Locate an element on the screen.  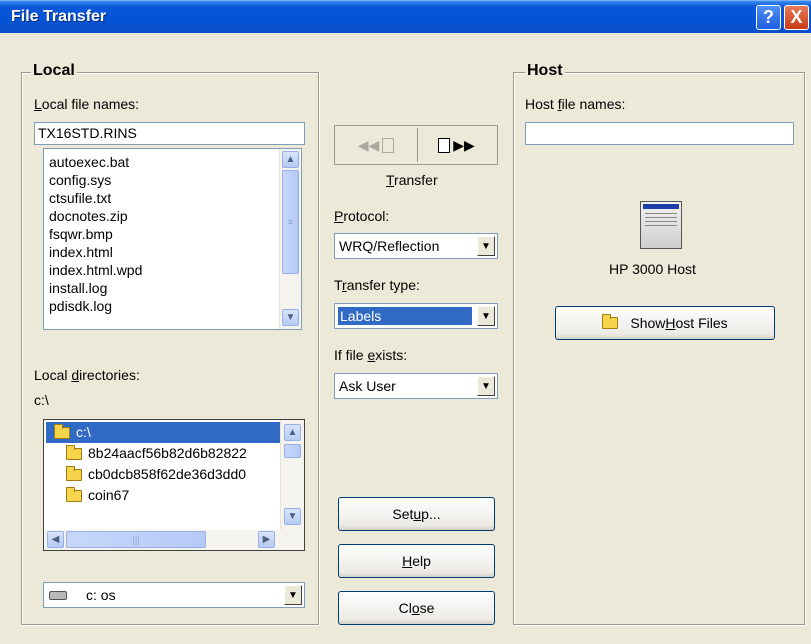
protocol-label: Protocol: is located at coordinates (362, 216).